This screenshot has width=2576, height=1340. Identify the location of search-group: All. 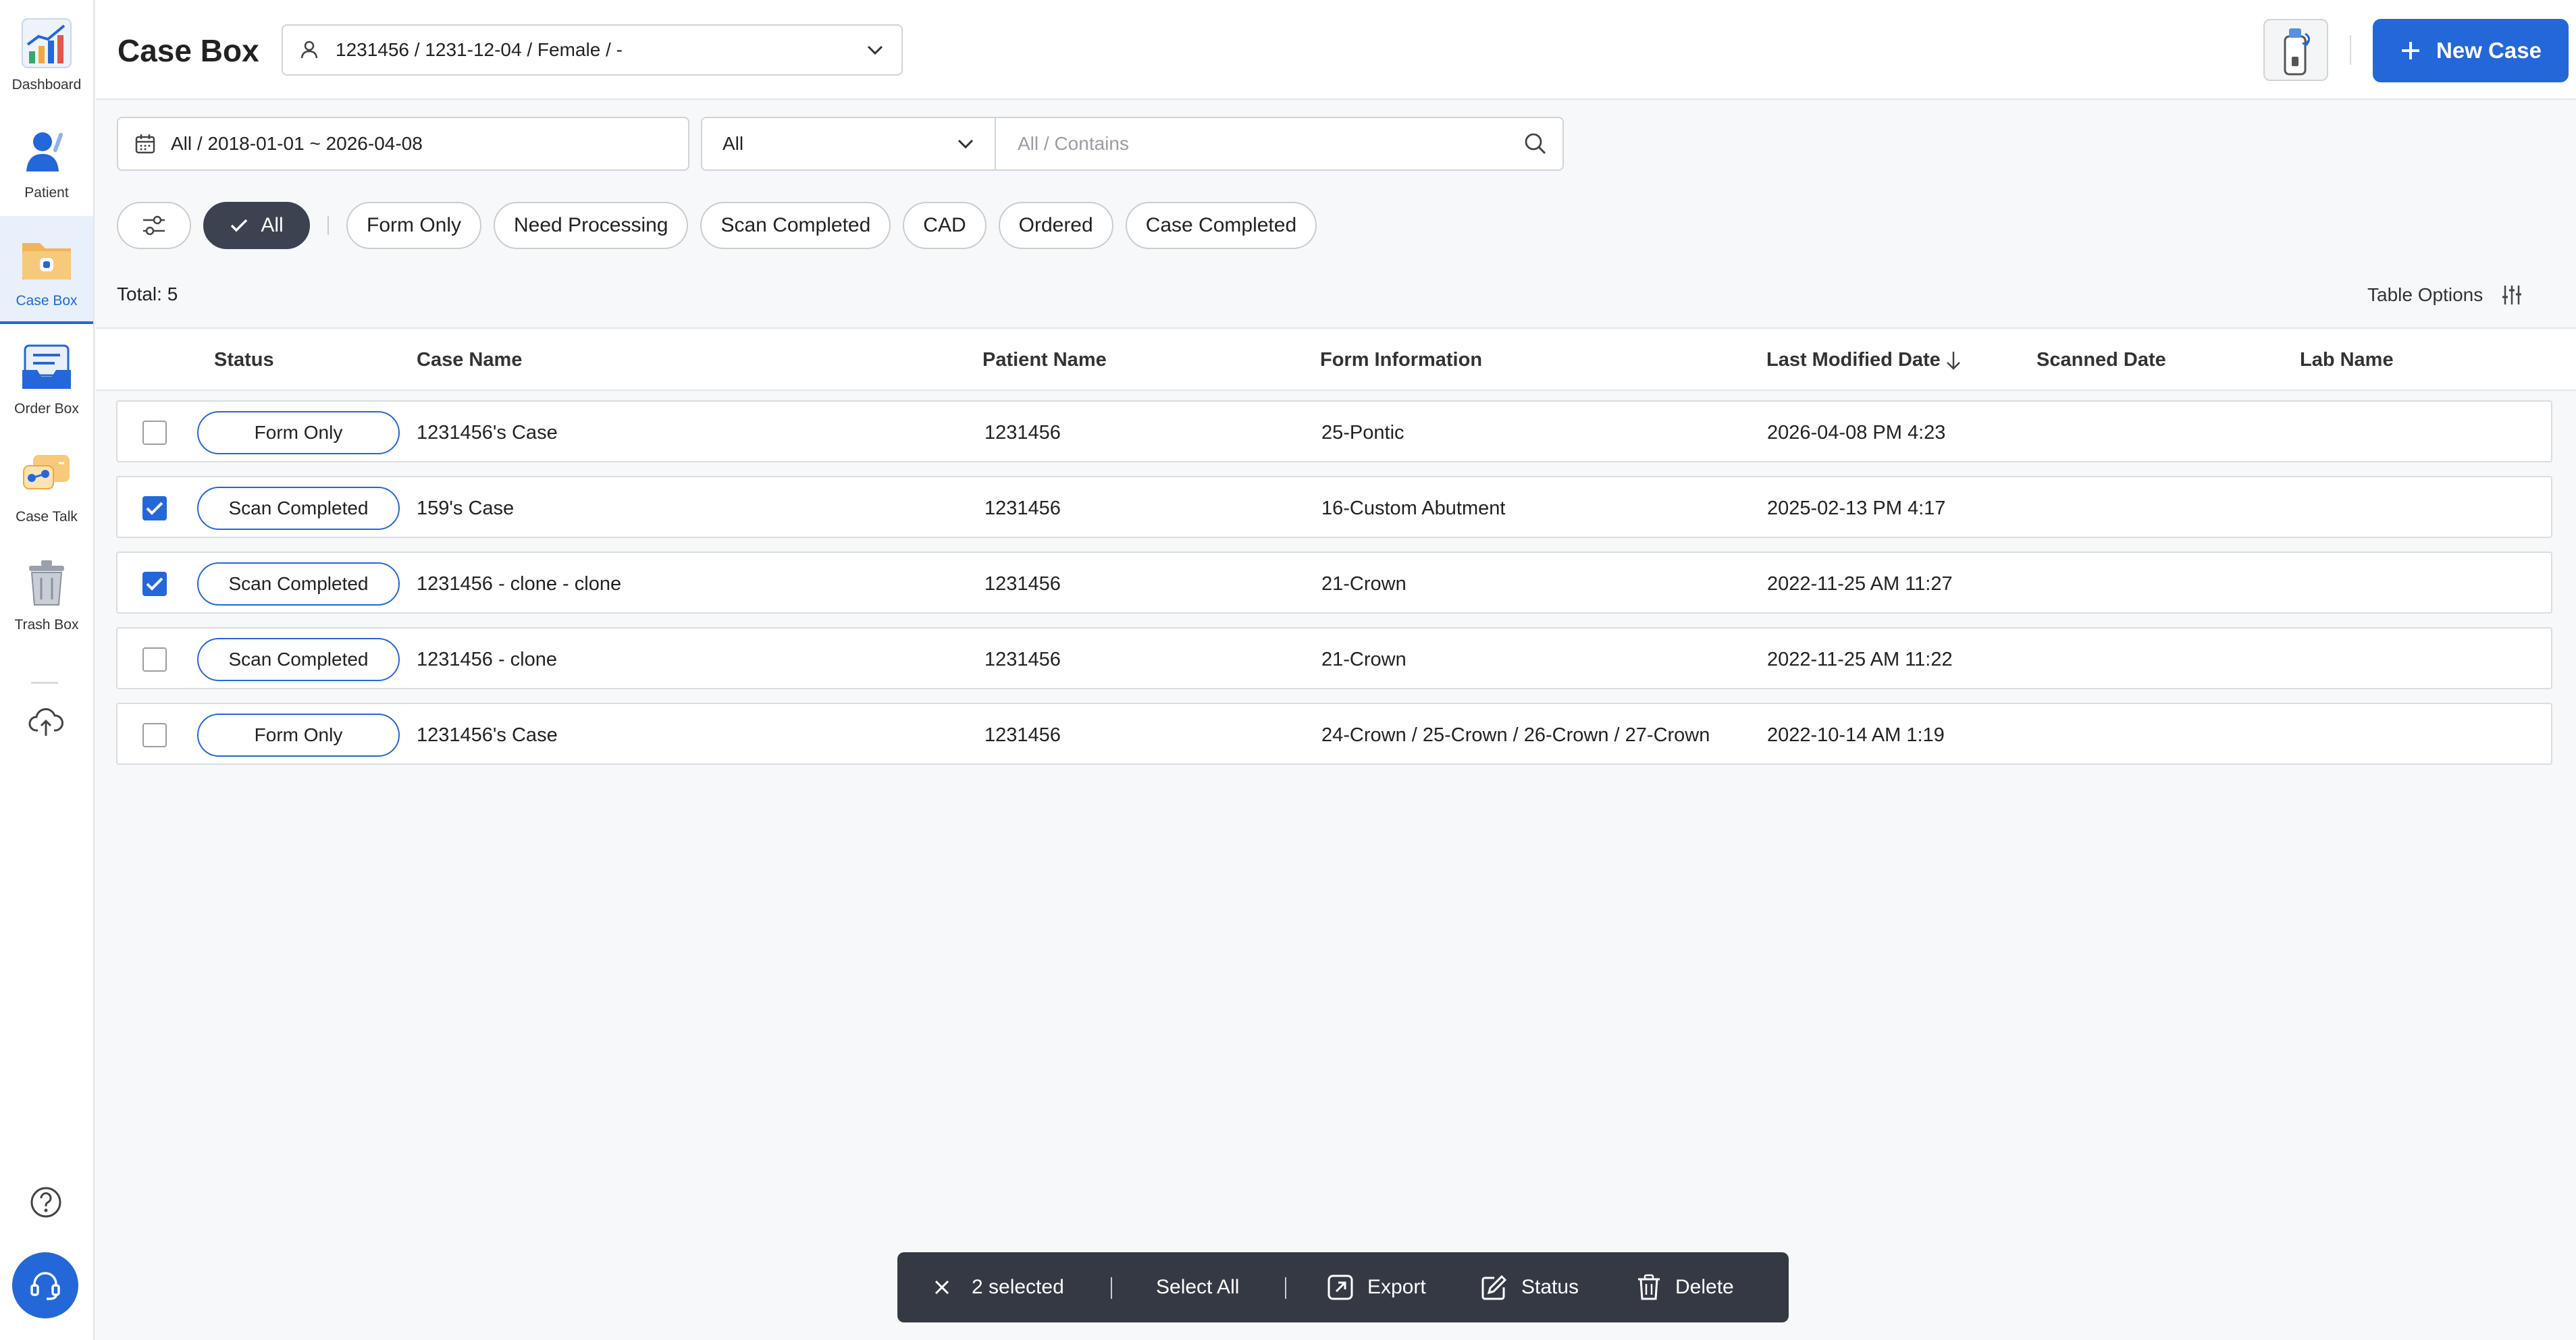
(1132, 144).